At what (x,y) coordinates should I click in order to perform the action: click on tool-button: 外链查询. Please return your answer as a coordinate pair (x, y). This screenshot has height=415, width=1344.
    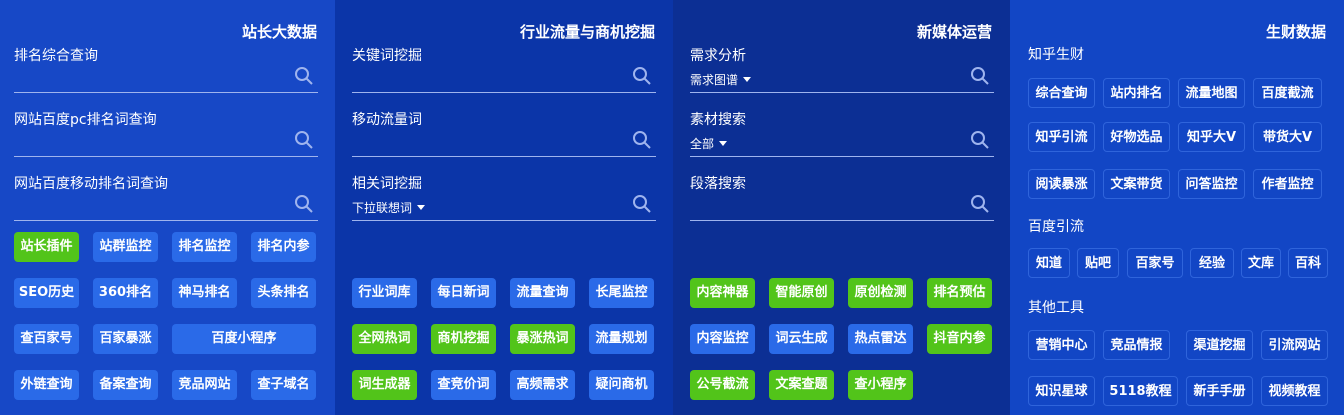
    Looking at the image, I should click on (46, 385).